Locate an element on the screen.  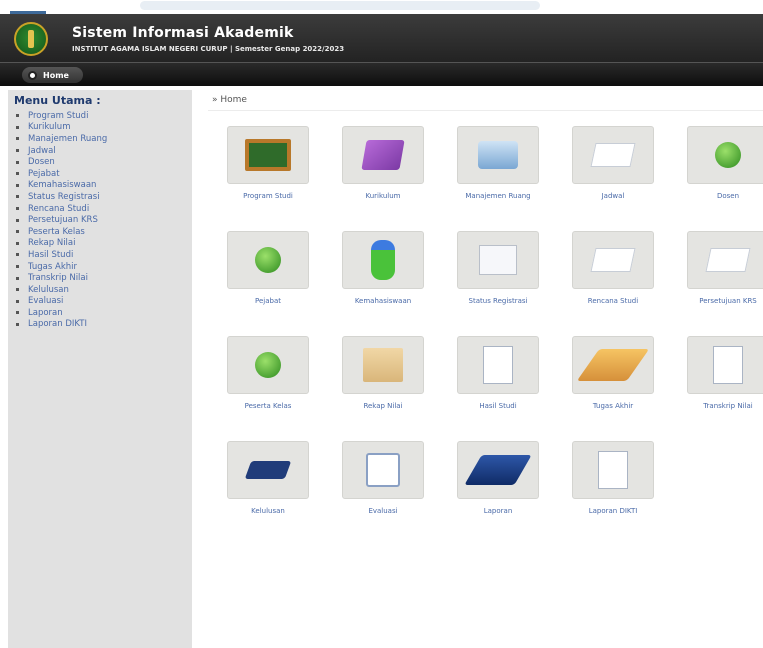
module-kurikulum: Kurikulum is located at coordinates (391, 176).